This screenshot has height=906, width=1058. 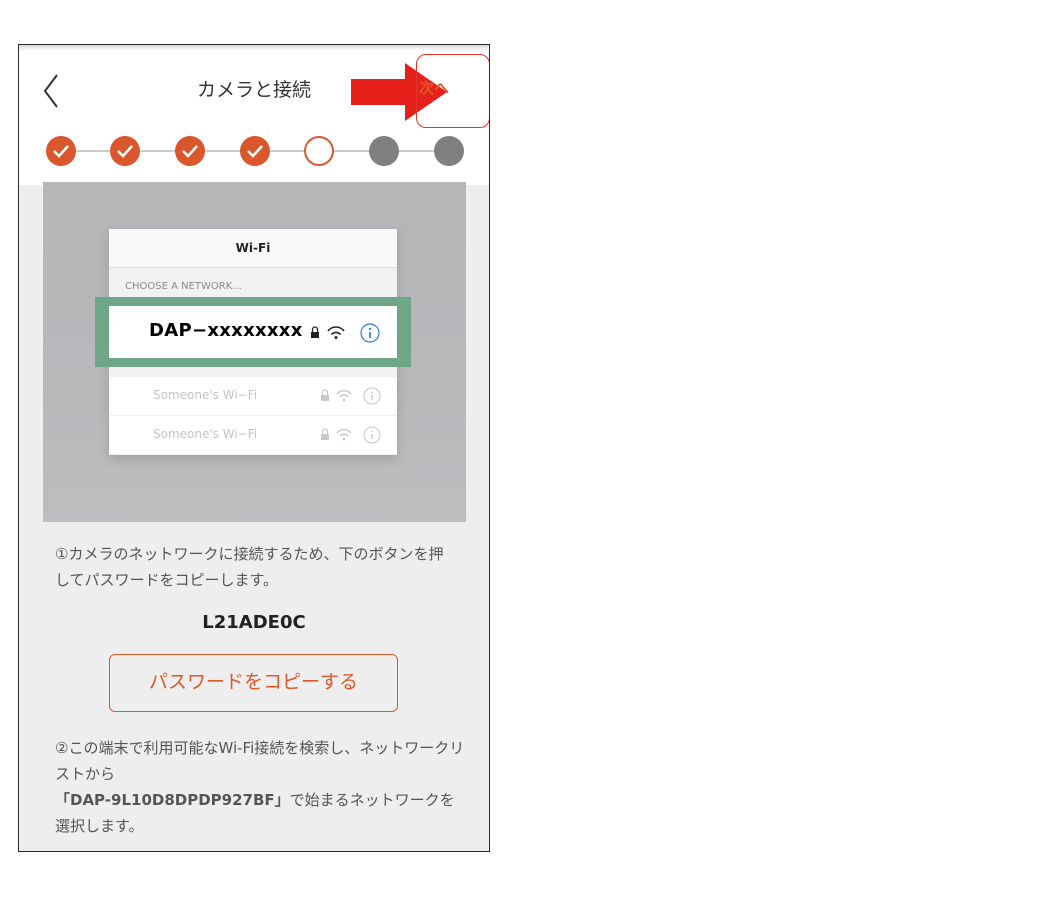 I want to click on step-7-pending, so click(x=449, y=151).